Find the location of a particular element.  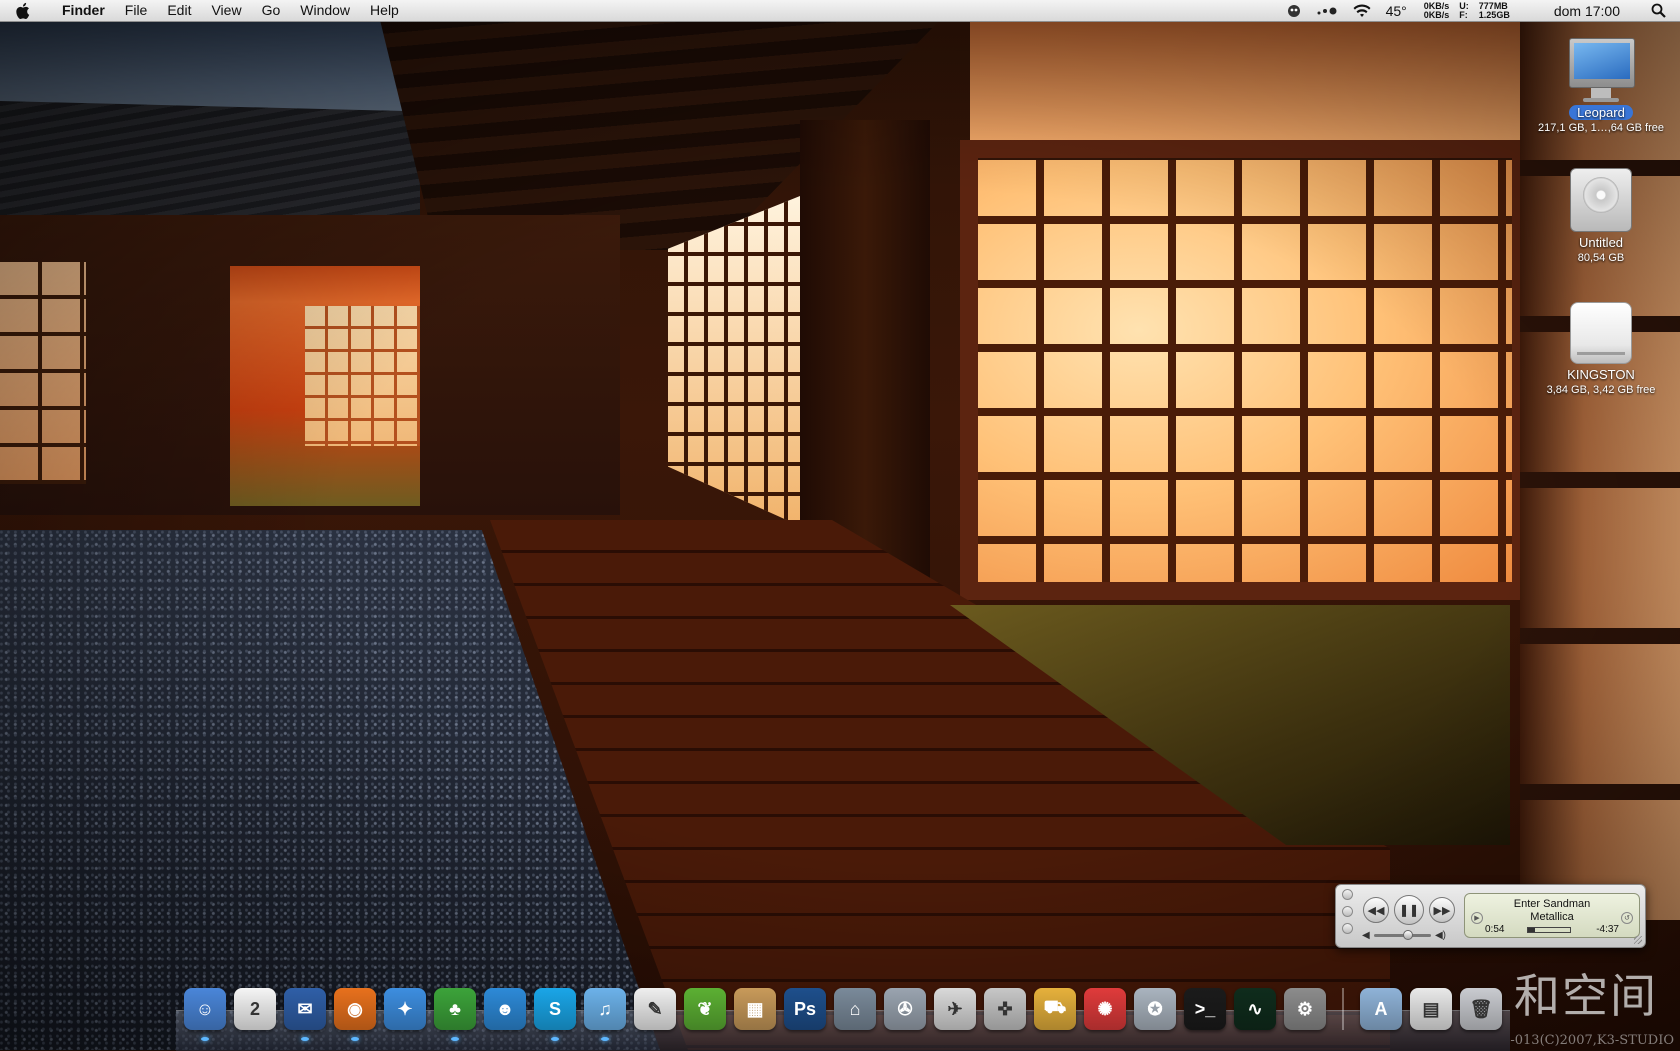

dock-item-applications: A is located at coordinates (1381, 1009).